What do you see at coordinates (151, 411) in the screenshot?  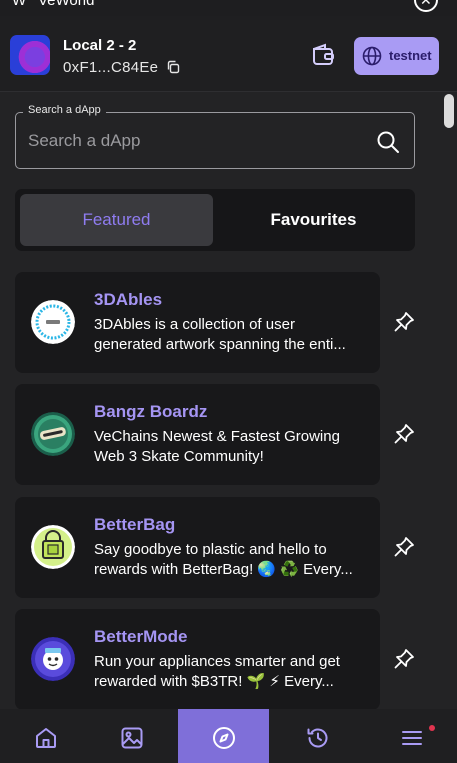 I see `dapp-name: Bangz Boardz` at bounding box center [151, 411].